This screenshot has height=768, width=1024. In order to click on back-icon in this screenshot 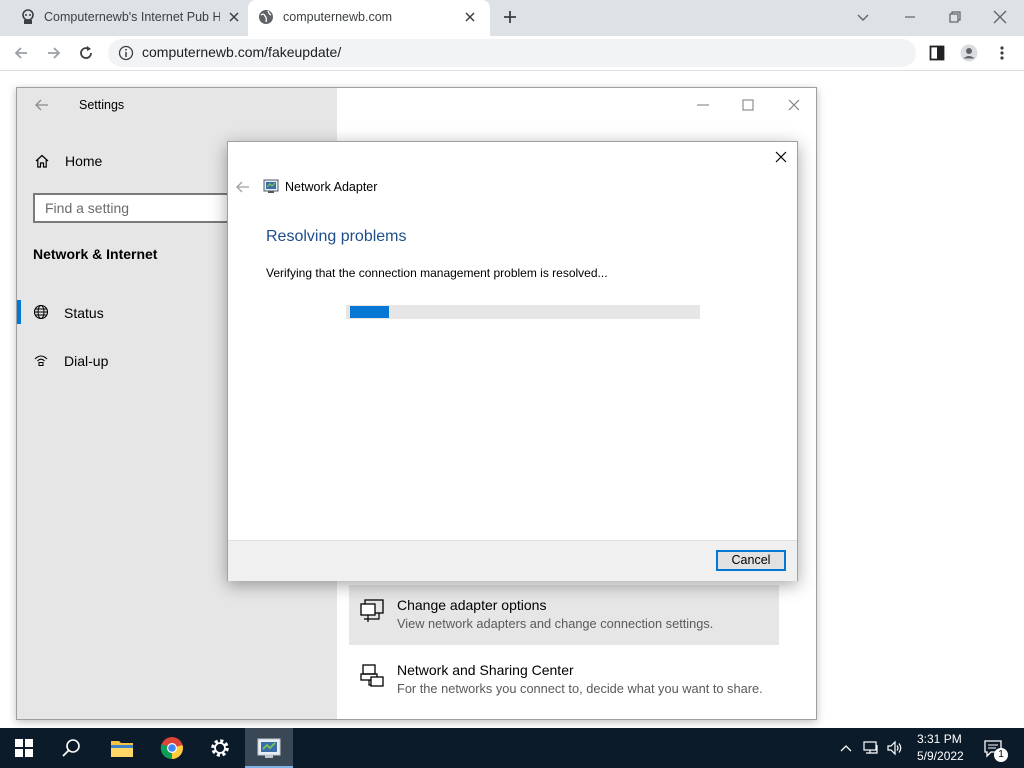, I will do `click(21, 53)`.